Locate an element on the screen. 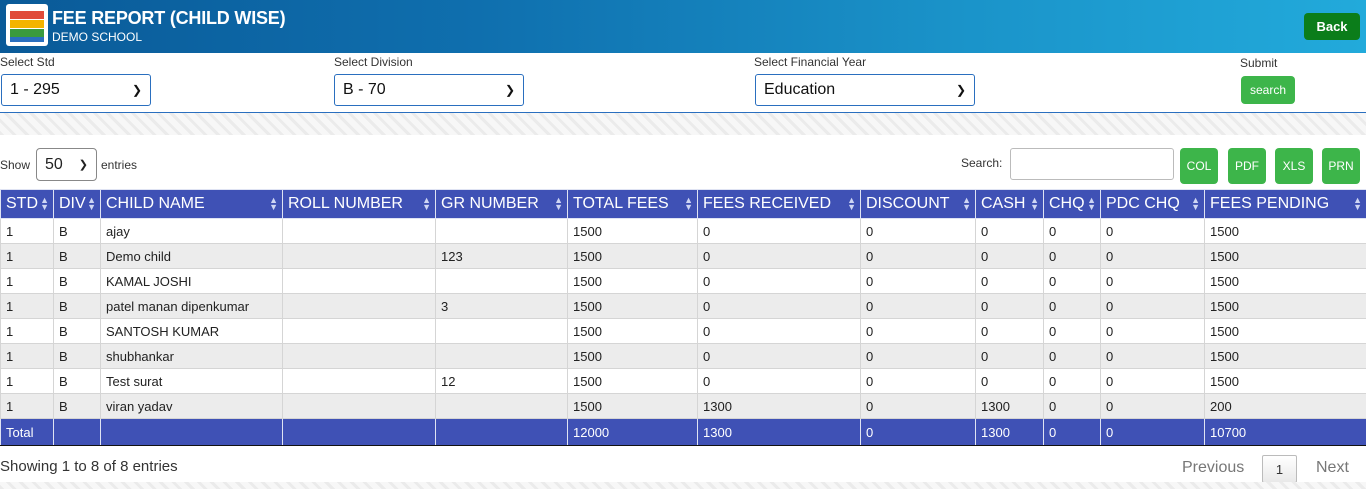 This screenshot has height=489, width=1366. column-header-label: ROLL NUMBER is located at coordinates (345, 203).